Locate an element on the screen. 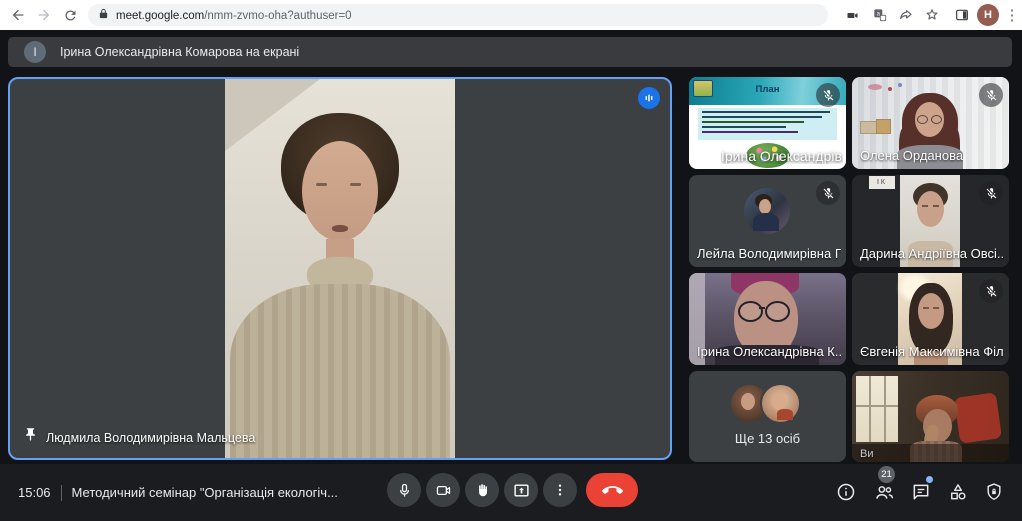  presenter-avatar: І is located at coordinates (35, 52).